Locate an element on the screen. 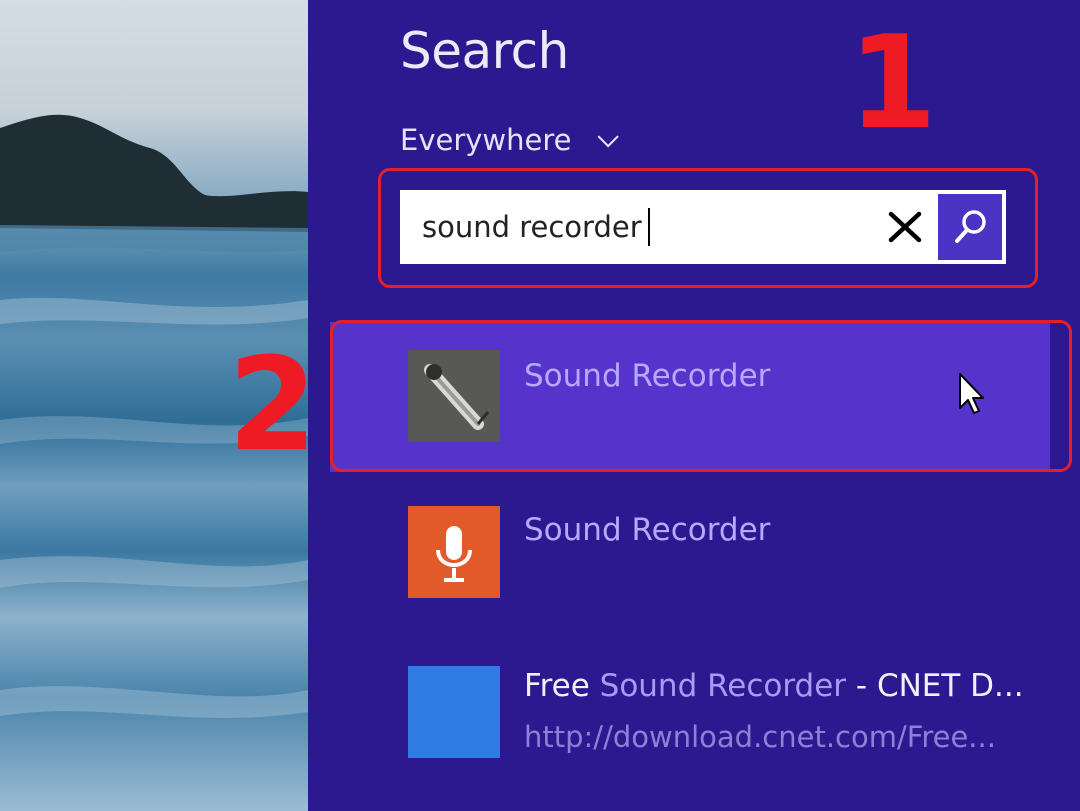 The width and height of the screenshot is (1080, 811). search-scope-dropdown: Everywhere is located at coordinates (510, 140).